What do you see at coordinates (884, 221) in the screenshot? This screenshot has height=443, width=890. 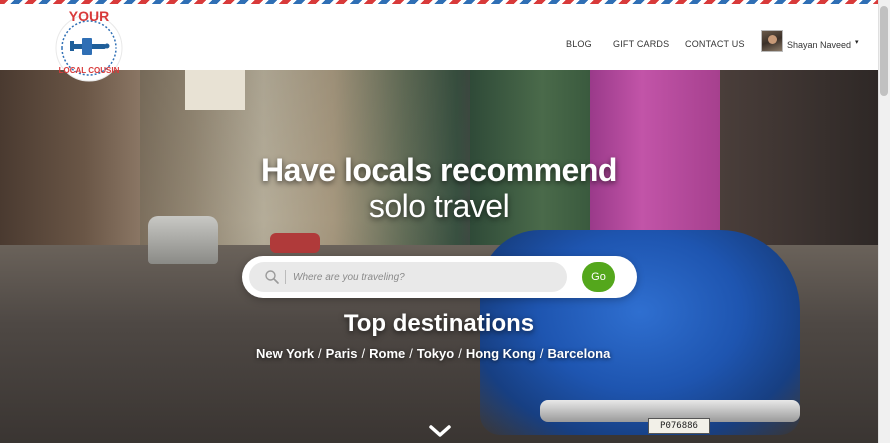 I see `scrollbar` at bounding box center [884, 221].